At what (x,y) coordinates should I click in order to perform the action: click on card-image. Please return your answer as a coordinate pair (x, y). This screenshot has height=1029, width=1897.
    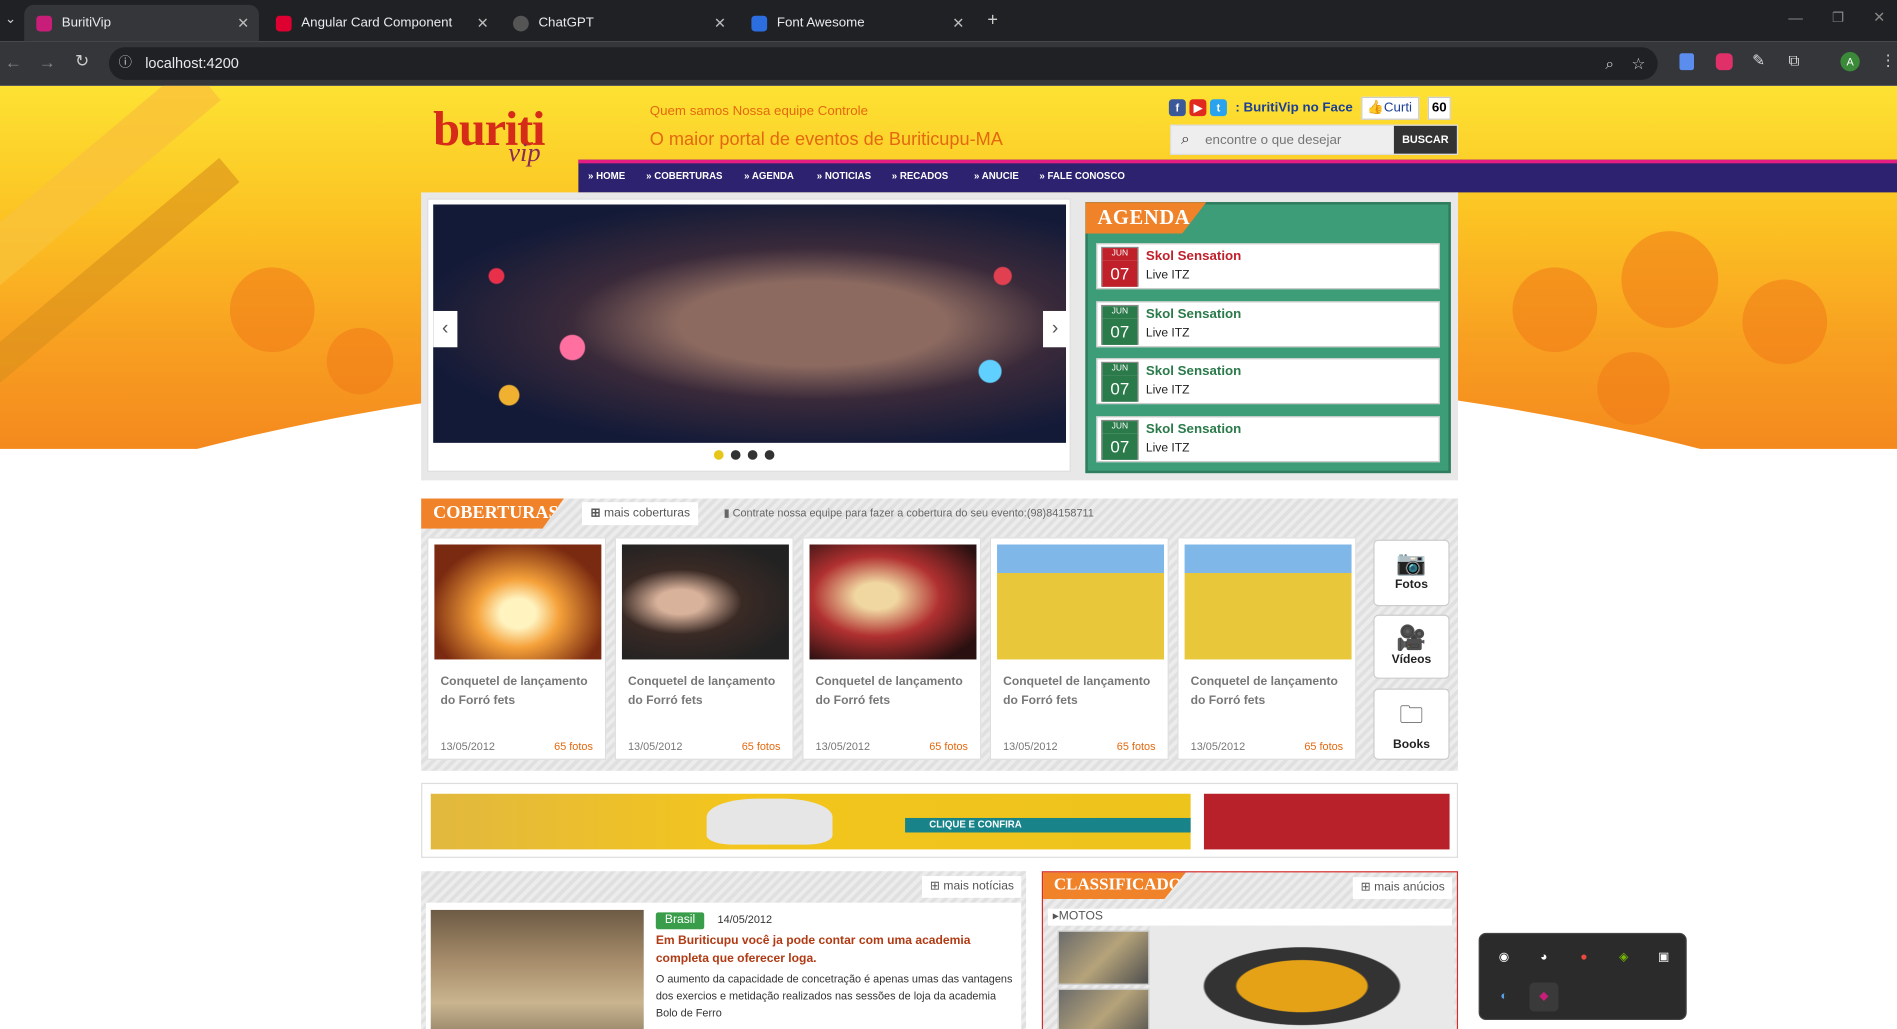
    Looking at the image, I should click on (705, 602).